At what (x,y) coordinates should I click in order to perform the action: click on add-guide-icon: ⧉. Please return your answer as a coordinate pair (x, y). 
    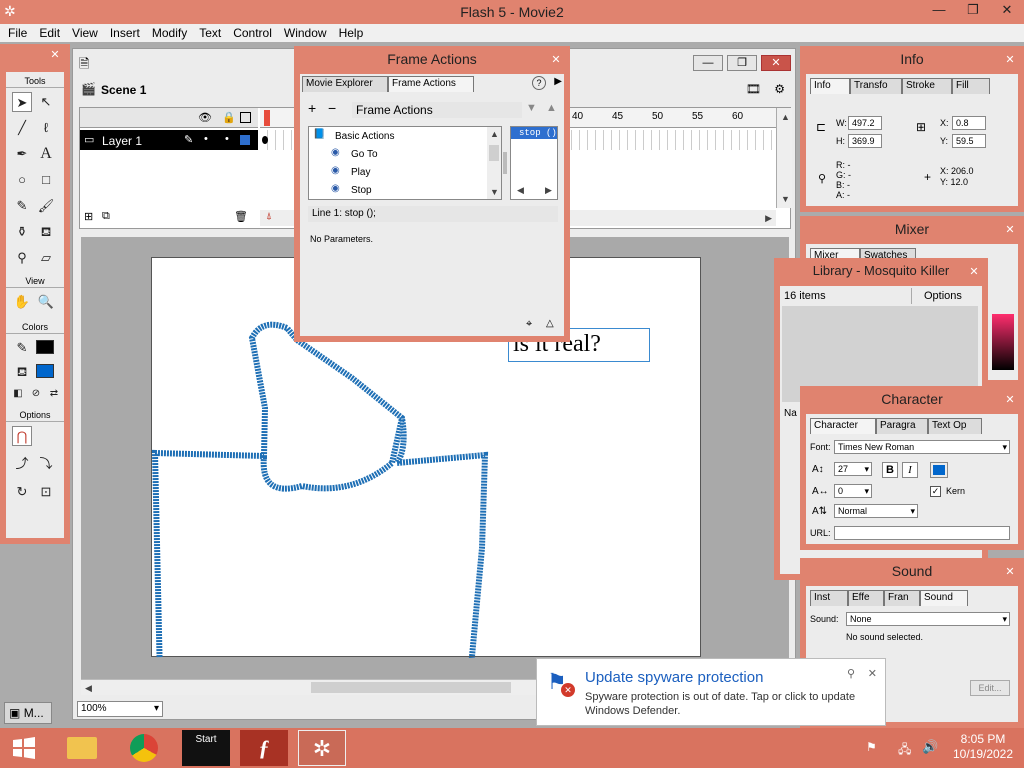
    Looking at the image, I should click on (106, 216).